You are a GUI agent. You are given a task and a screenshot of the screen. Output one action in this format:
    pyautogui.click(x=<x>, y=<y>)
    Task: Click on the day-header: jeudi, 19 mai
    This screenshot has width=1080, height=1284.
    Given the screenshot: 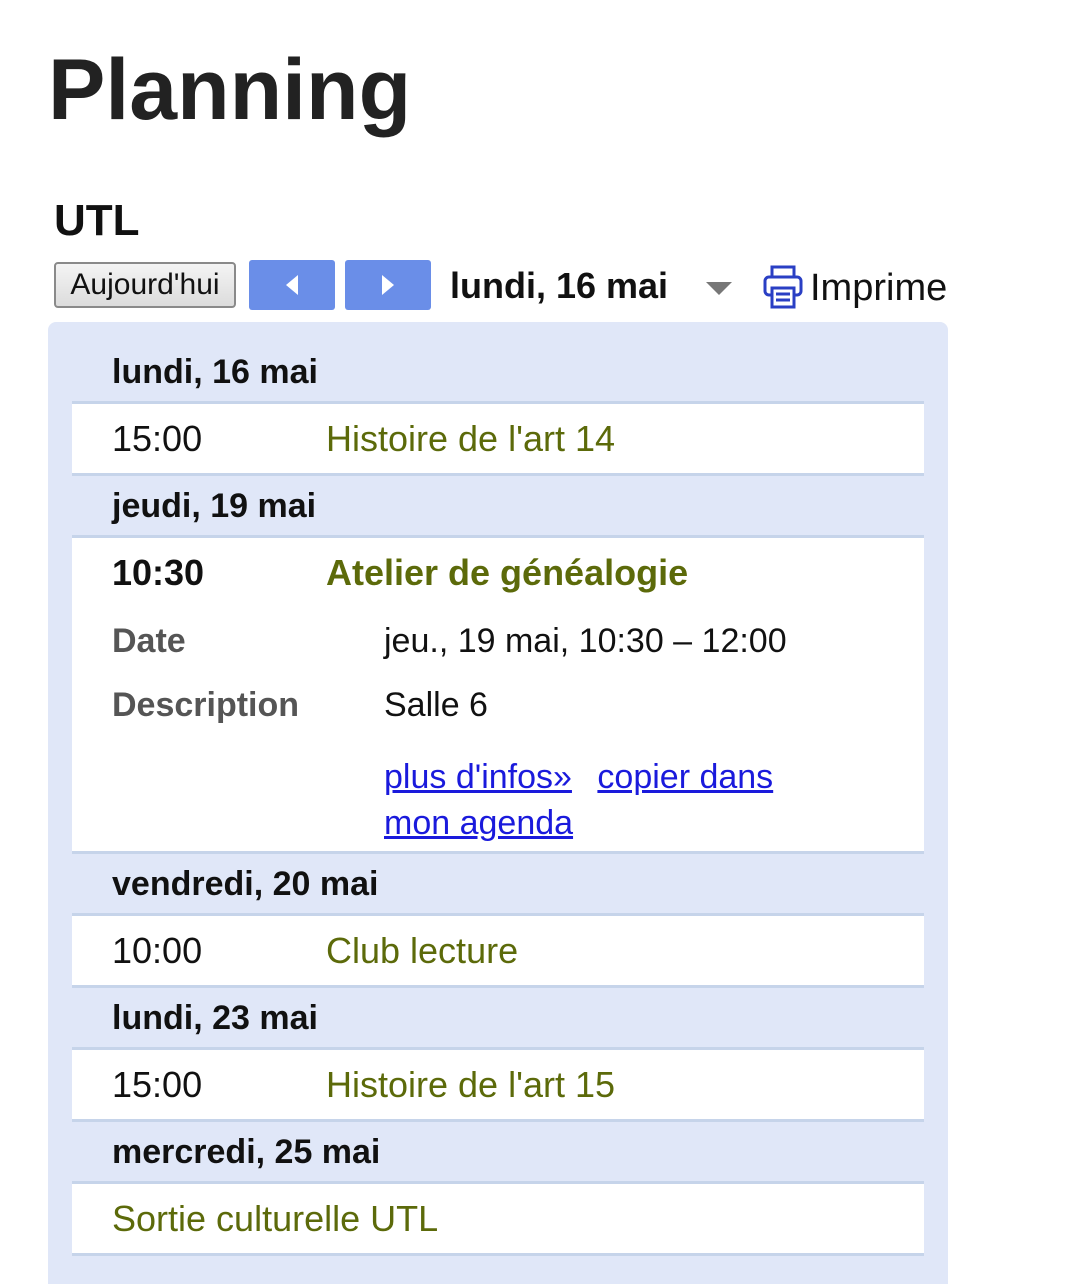 What is the action you would take?
    pyautogui.click(x=498, y=507)
    